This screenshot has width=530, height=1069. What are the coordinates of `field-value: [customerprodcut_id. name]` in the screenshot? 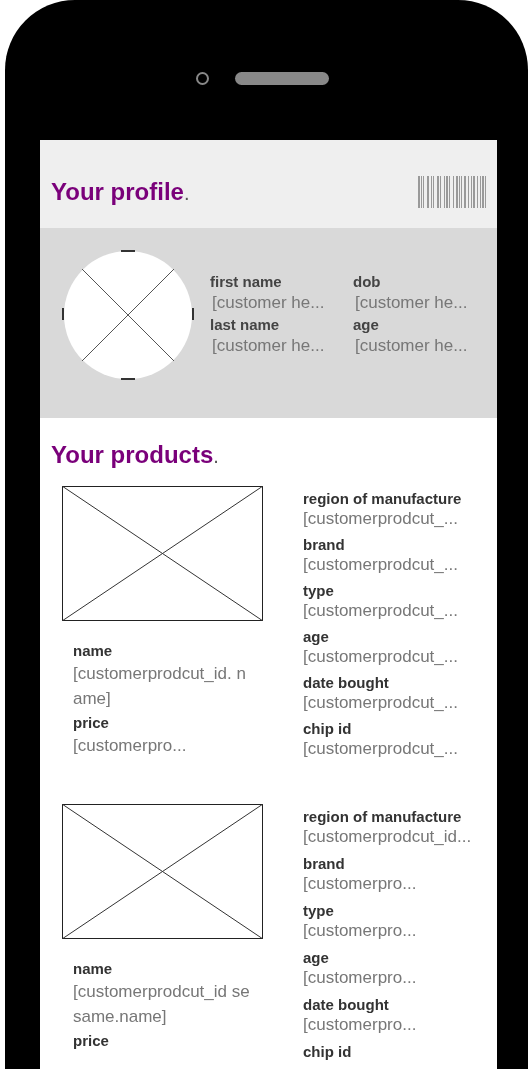 It's located at (160, 686).